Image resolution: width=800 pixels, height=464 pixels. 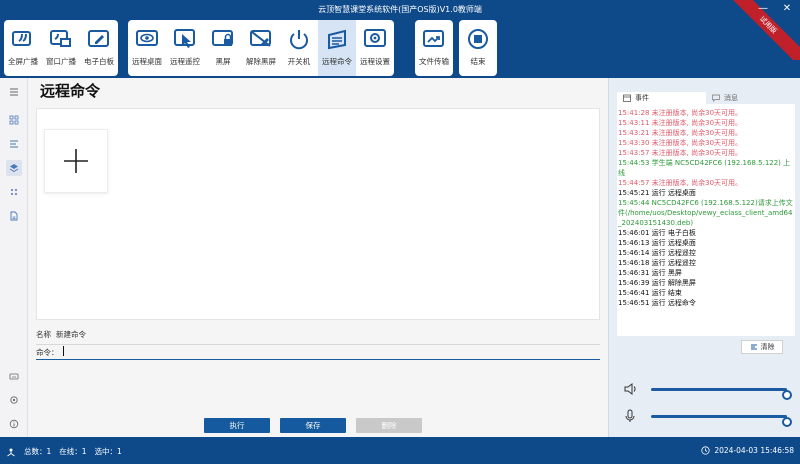 I want to click on tab-events: 事件, so click(x=661, y=98).